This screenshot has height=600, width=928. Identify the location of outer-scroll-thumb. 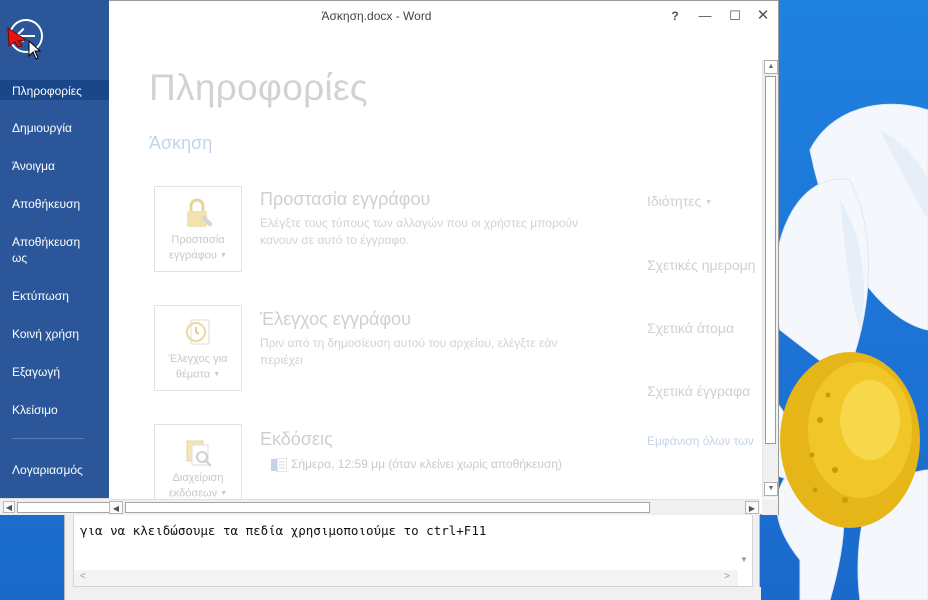
(63, 507).